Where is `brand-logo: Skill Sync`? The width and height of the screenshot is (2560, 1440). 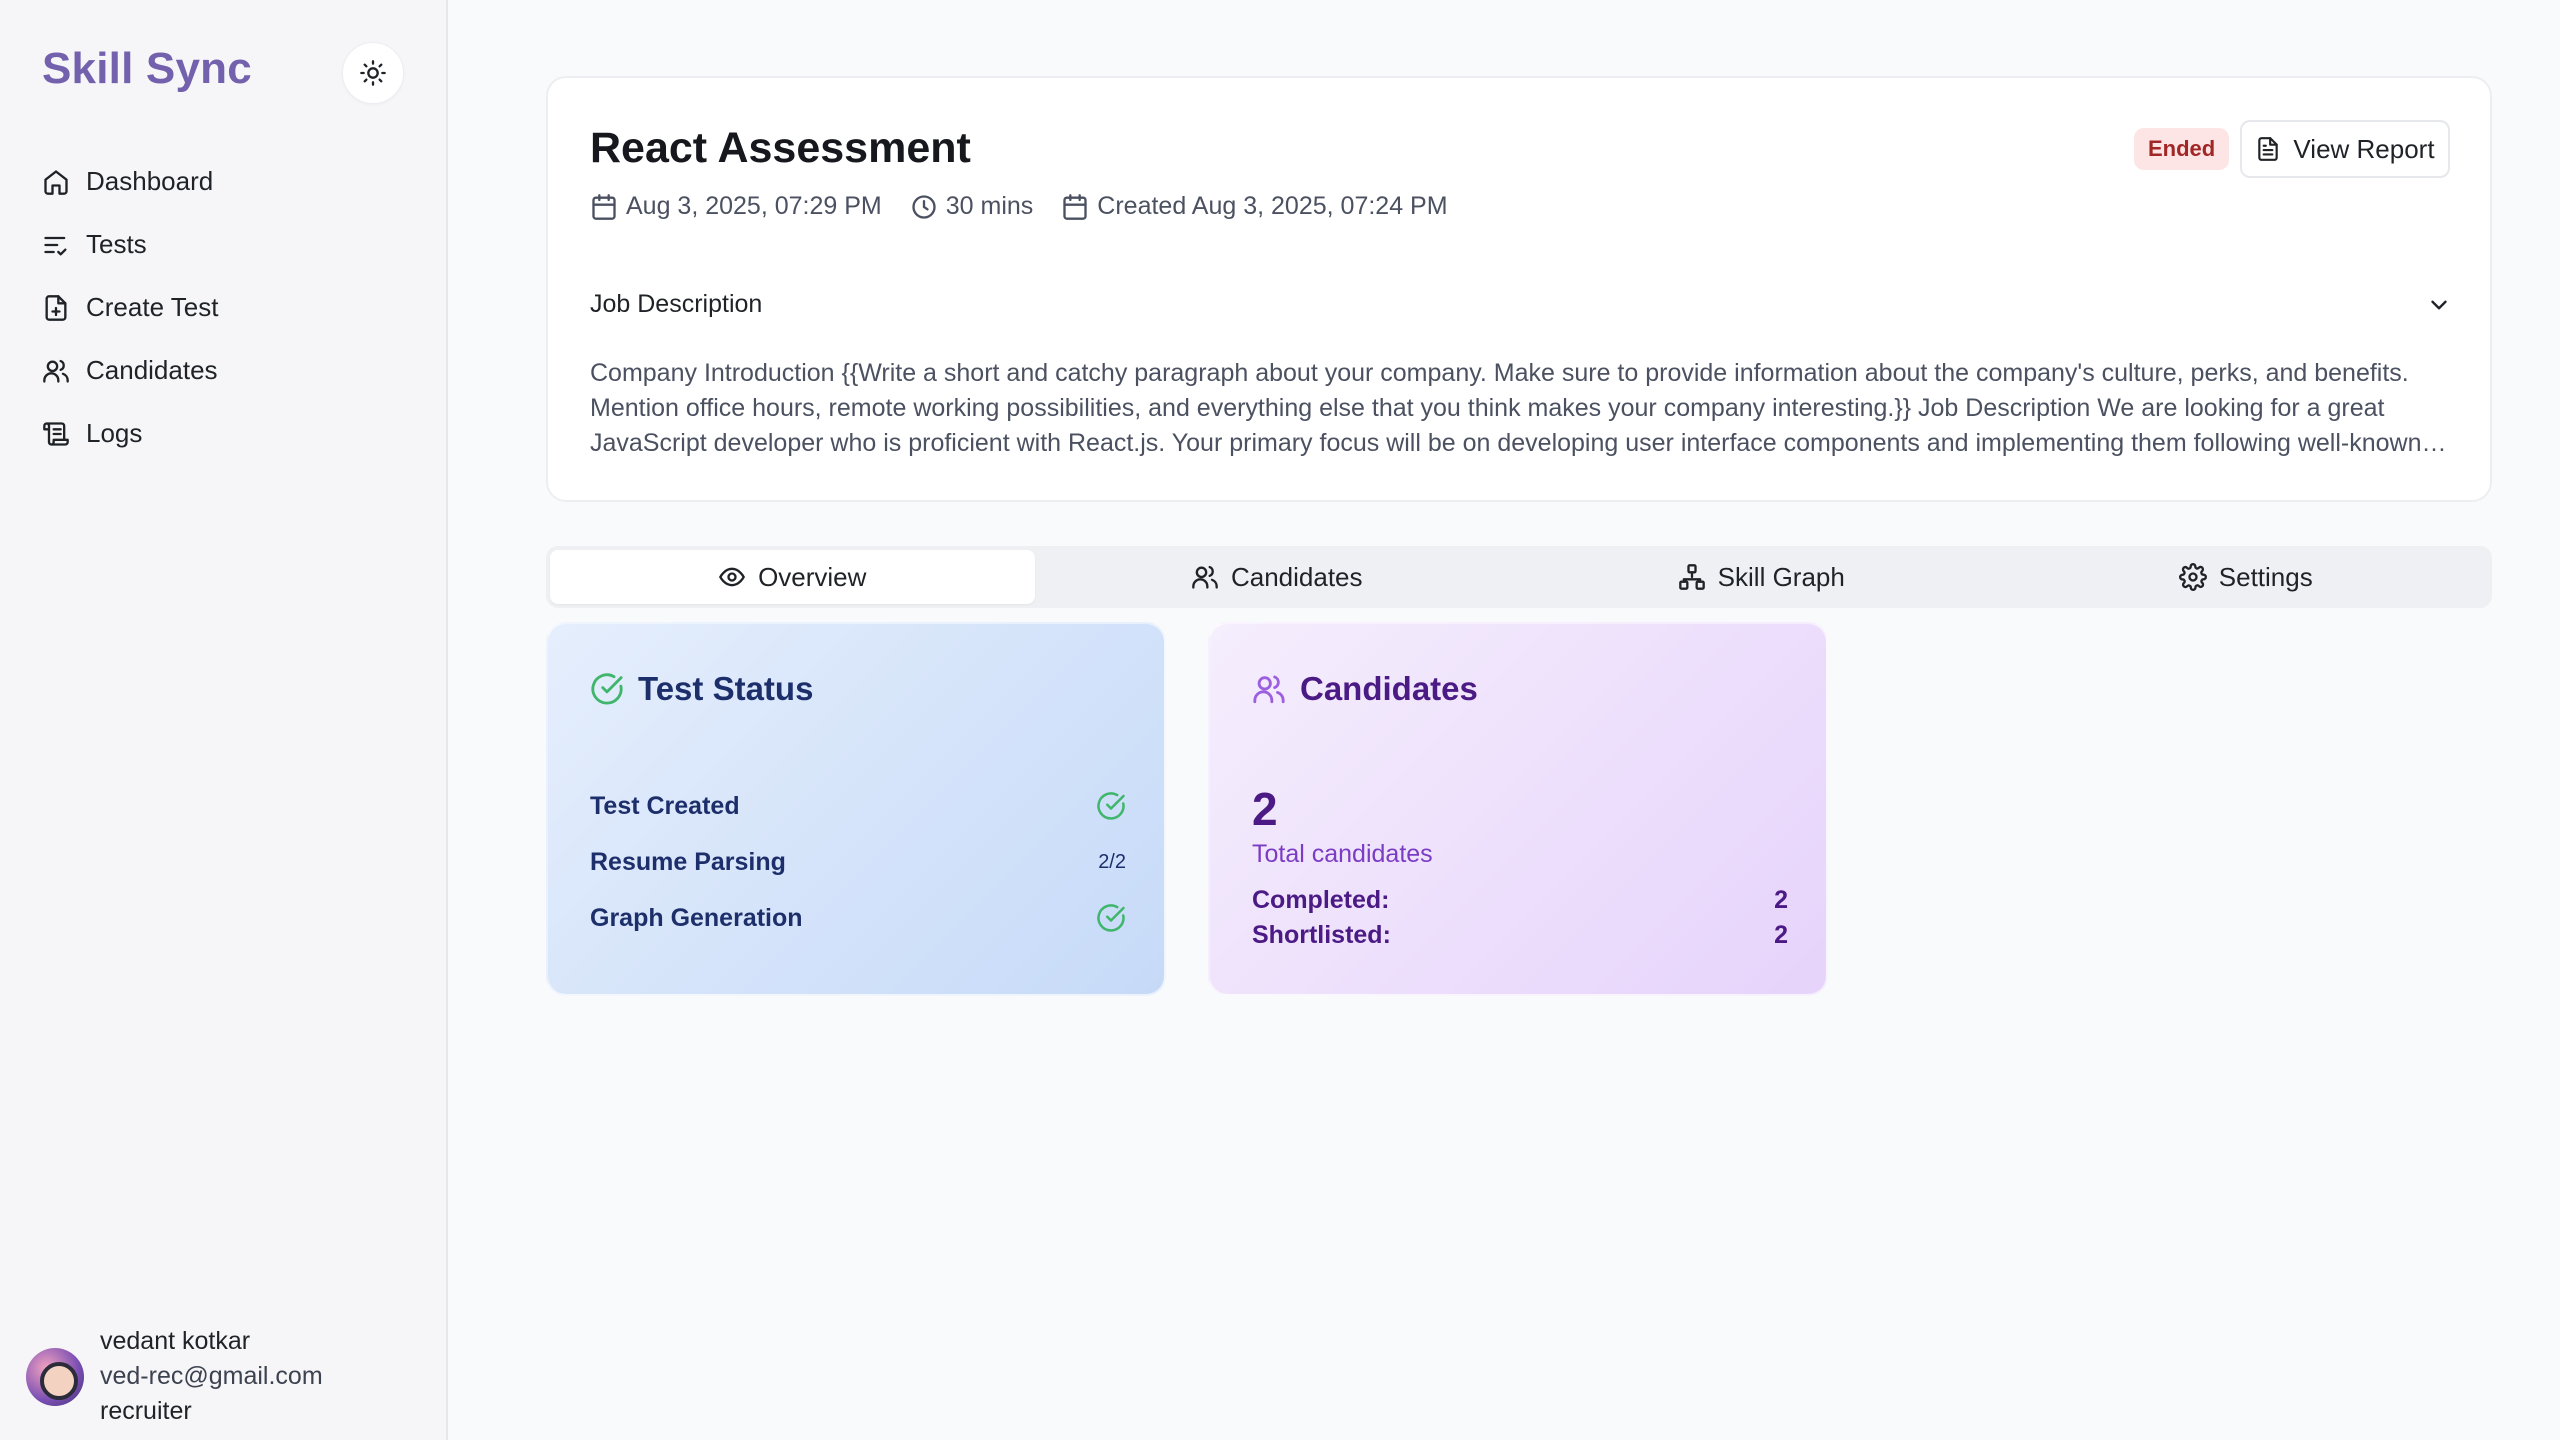 brand-logo: Skill Sync is located at coordinates (147, 69).